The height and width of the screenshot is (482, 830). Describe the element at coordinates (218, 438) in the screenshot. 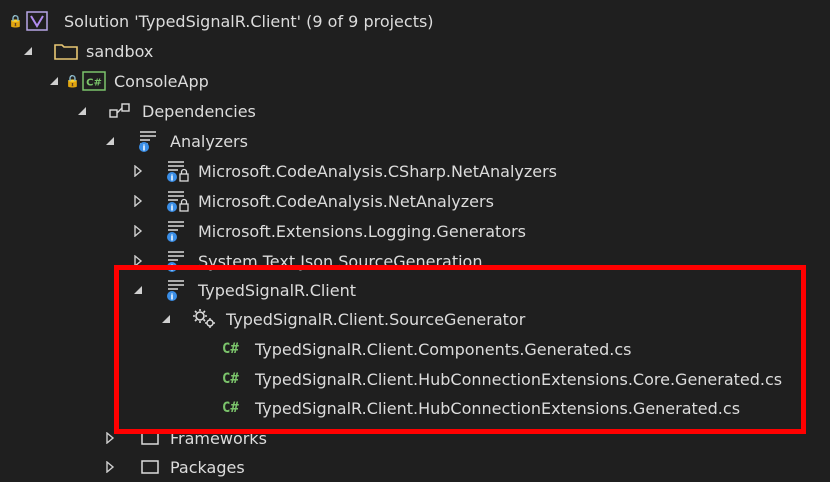

I see `frameworks-label: Frameworks` at that location.